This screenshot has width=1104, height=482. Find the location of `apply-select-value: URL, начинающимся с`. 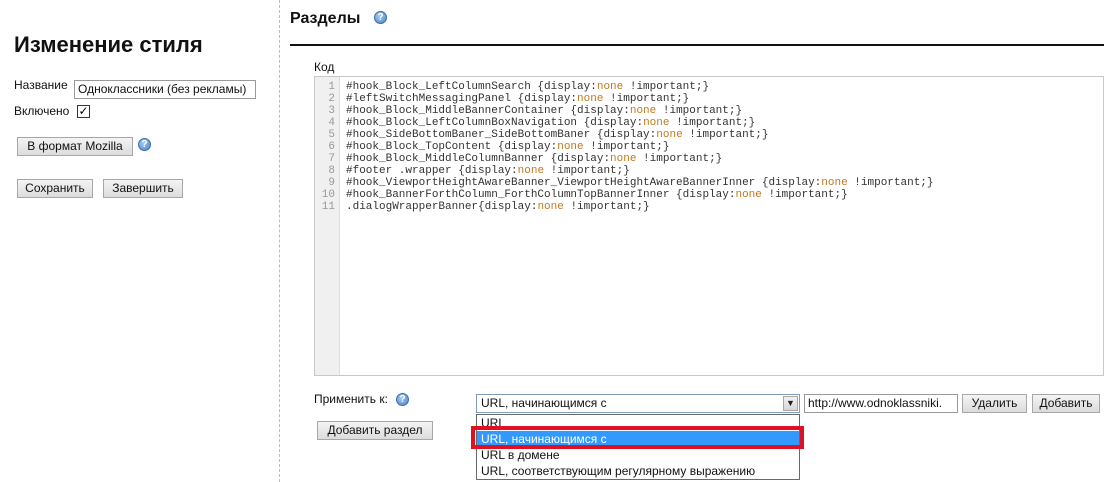

apply-select-value: URL, начинающимся с is located at coordinates (544, 403).